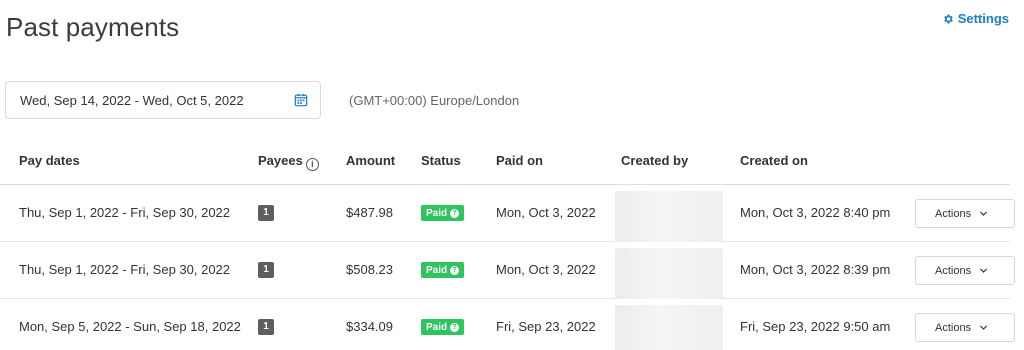  Describe the element at coordinates (434, 100) in the screenshot. I see `timezone-label: (GMT+00:00) Europe/London` at that location.